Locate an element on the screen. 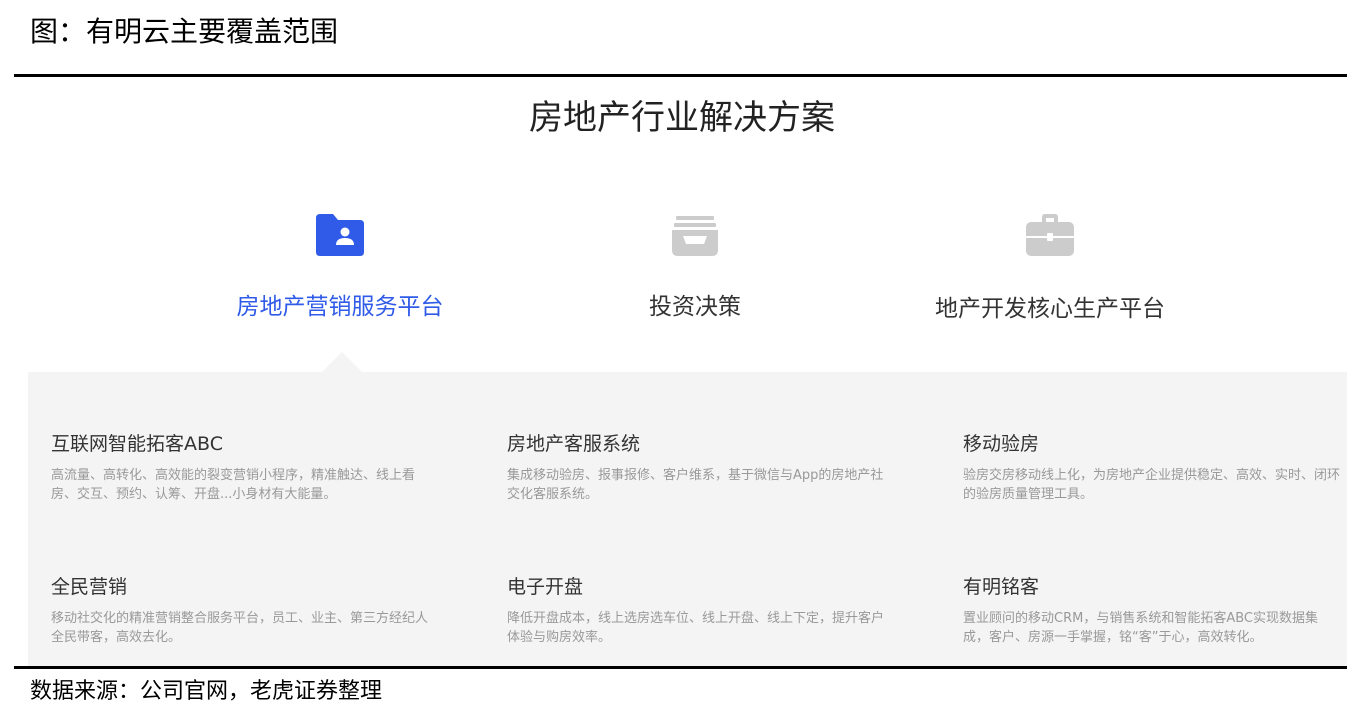  section-title: 房地产行业解决方案 is located at coordinates (682, 118).